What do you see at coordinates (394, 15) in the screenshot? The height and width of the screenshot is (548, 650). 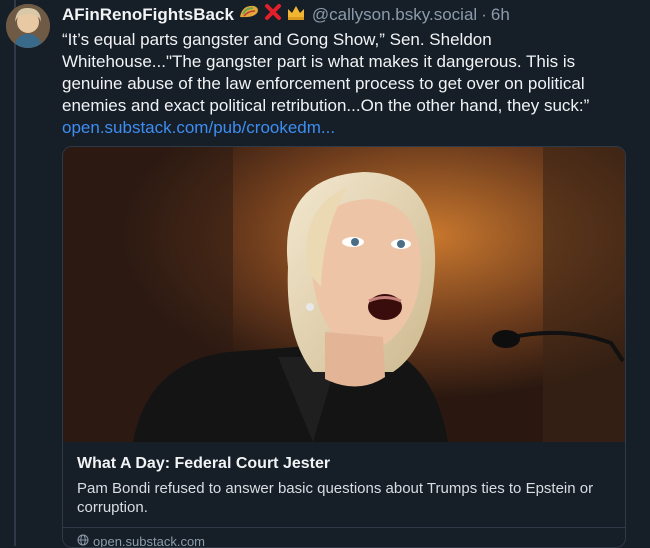 I see `author-handle: @callyson.bsky.social` at bounding box center [394, 15].